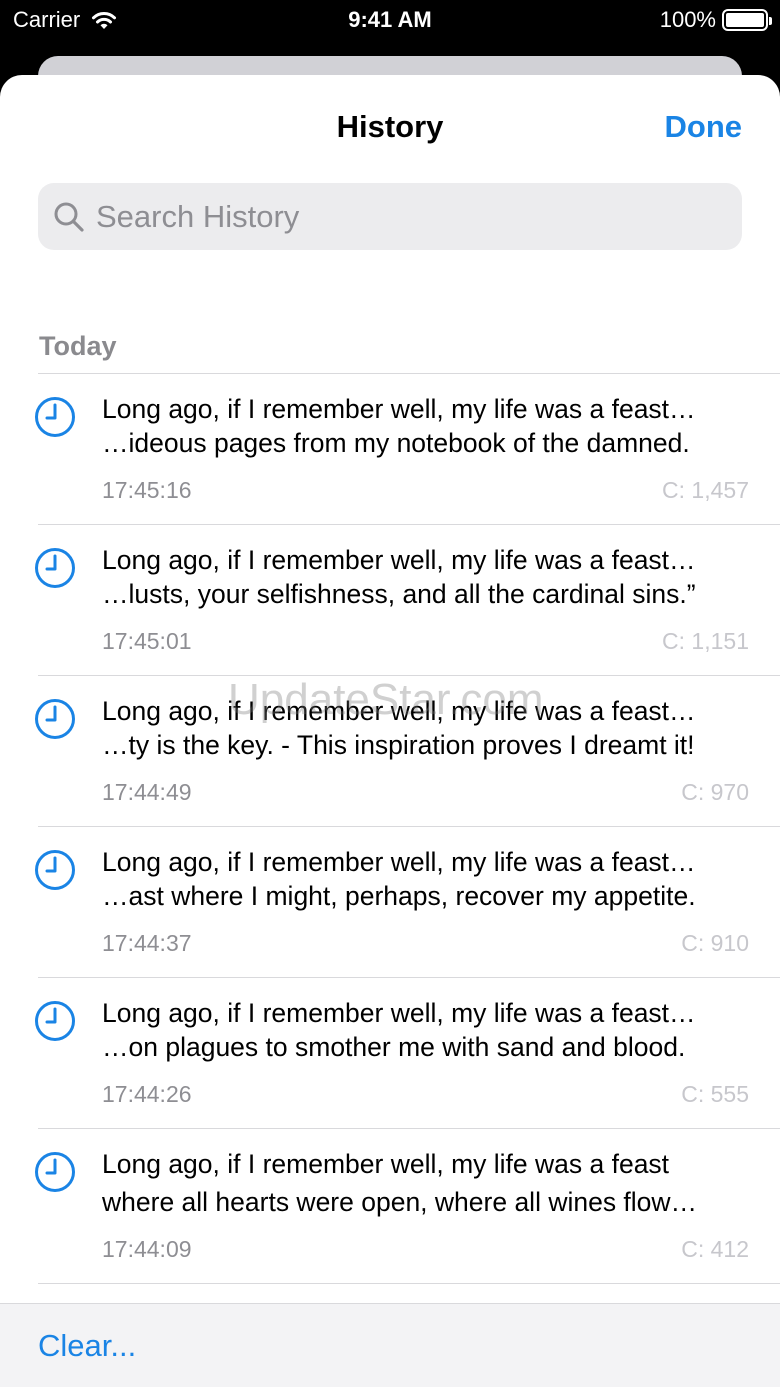 Image resolution: width=780 pixels, height=1387 pixels. I want to click on history-count: C: 412, so click(715, 1249).